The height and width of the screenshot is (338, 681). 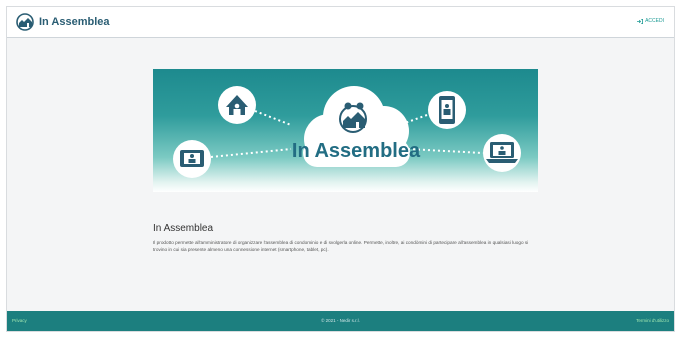 What do you see at coordinates (237, 105) in the screenshot?
I see `house-icon` at bounding box center [237, 105].